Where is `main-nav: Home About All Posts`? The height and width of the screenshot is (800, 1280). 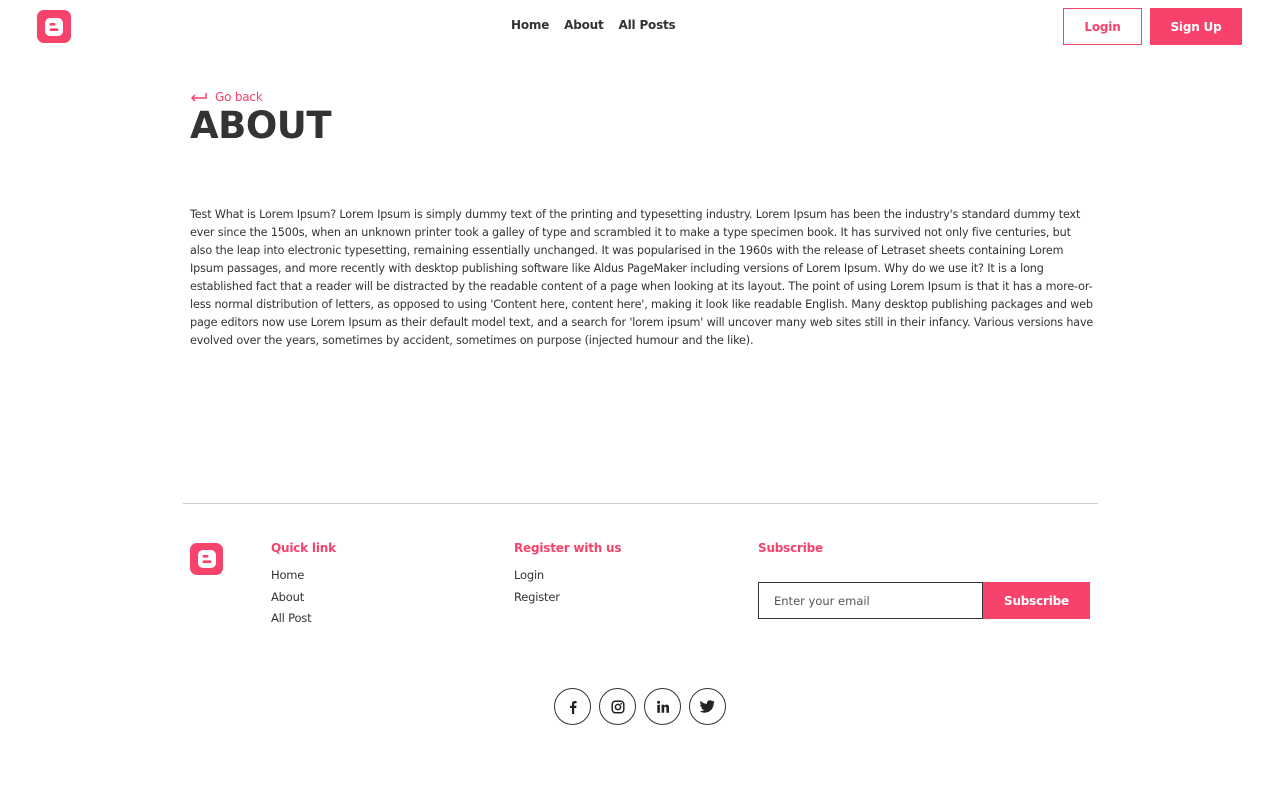
main-nav: Home About All Posts is located at coordinates (593, 25).